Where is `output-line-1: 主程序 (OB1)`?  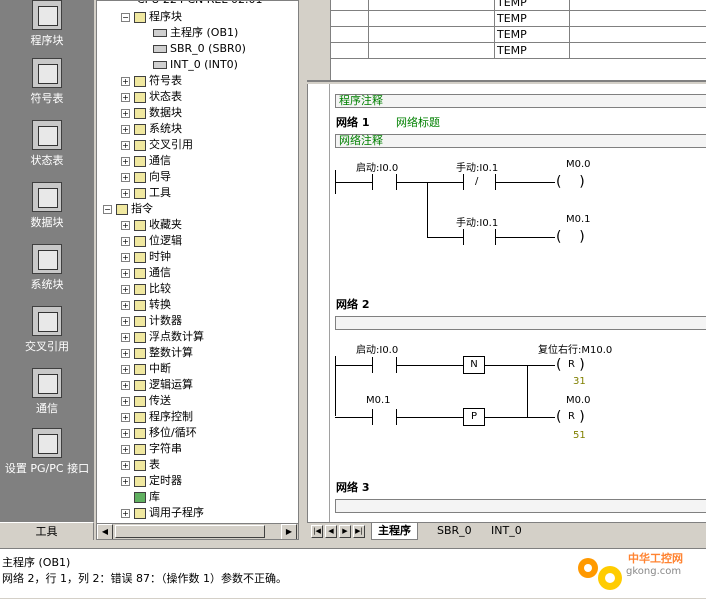 output-line-1: 主程序 (OB1) is located at coordinates (36, 562).